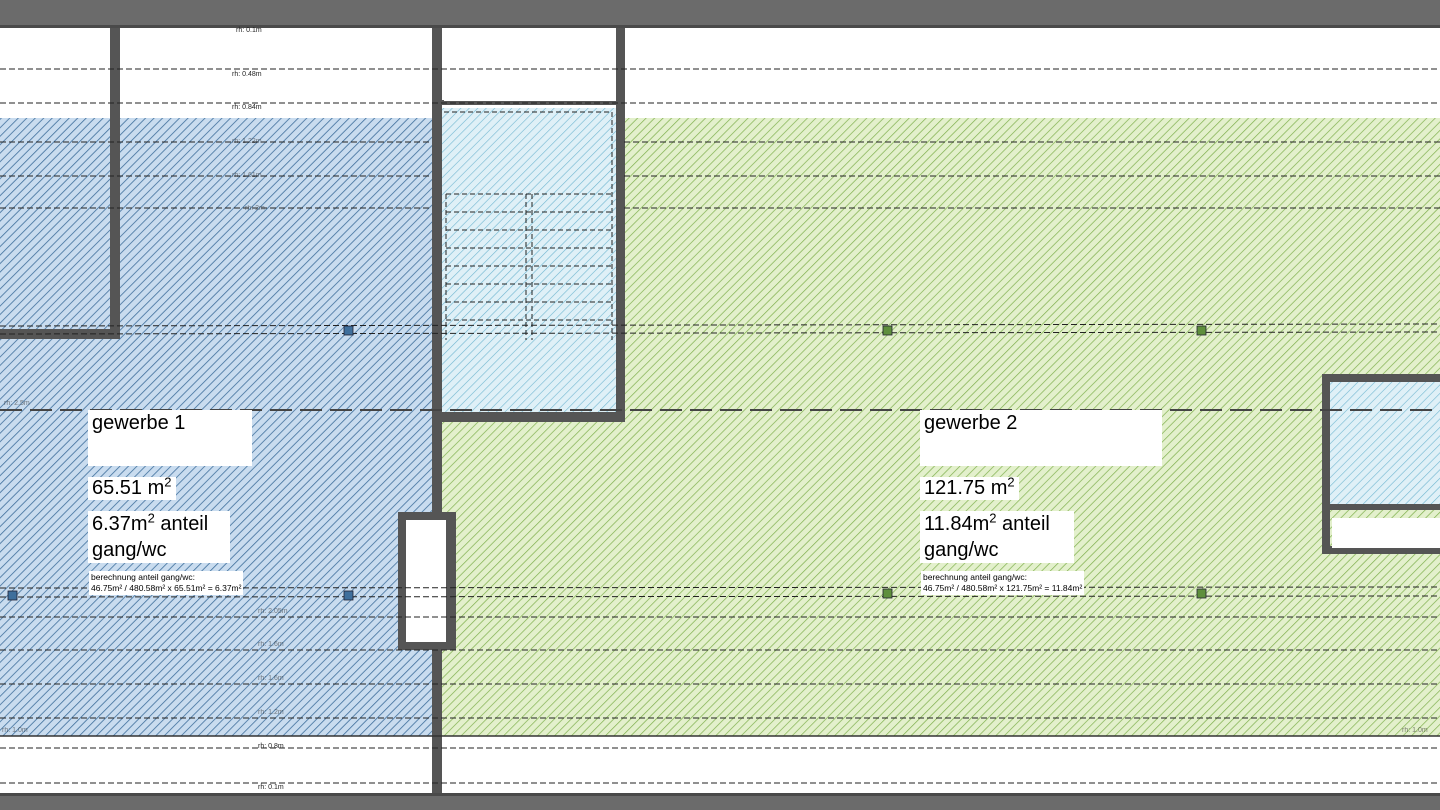 Image resolution: width=1440 pixels, height=810 pixels. I want to click on rh-label: rh: 2.5m, so click(17, 403).